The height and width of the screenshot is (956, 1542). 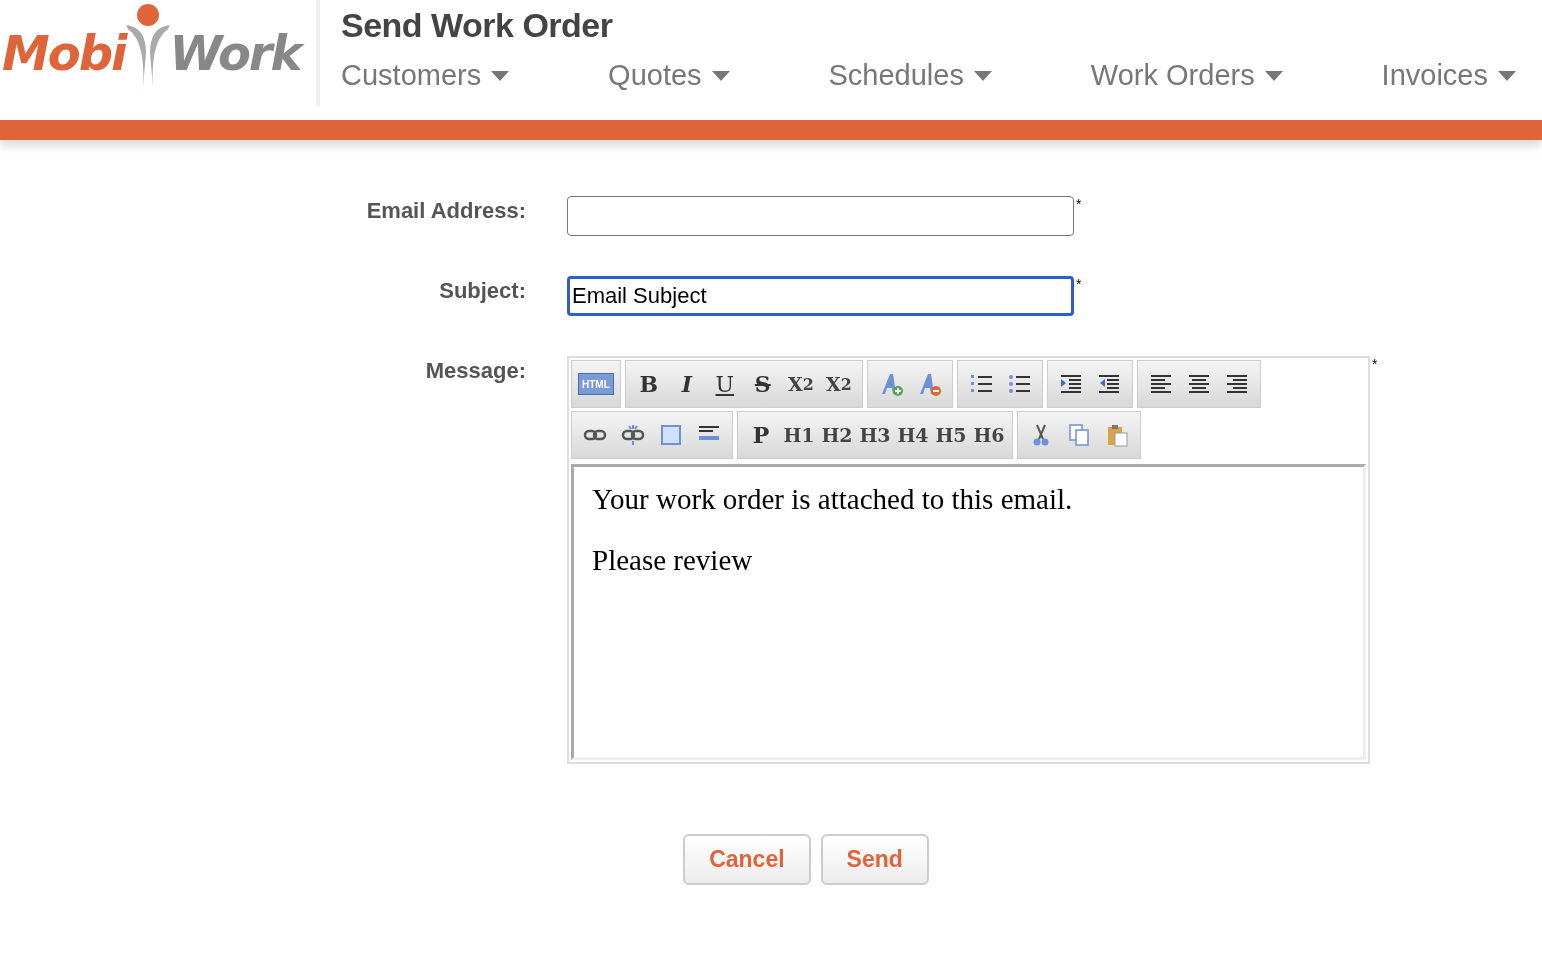 What do you see at coordinates (482, 291) in the screenshot?
I see `field-label: Subject:` at bounding box center [482, 291].